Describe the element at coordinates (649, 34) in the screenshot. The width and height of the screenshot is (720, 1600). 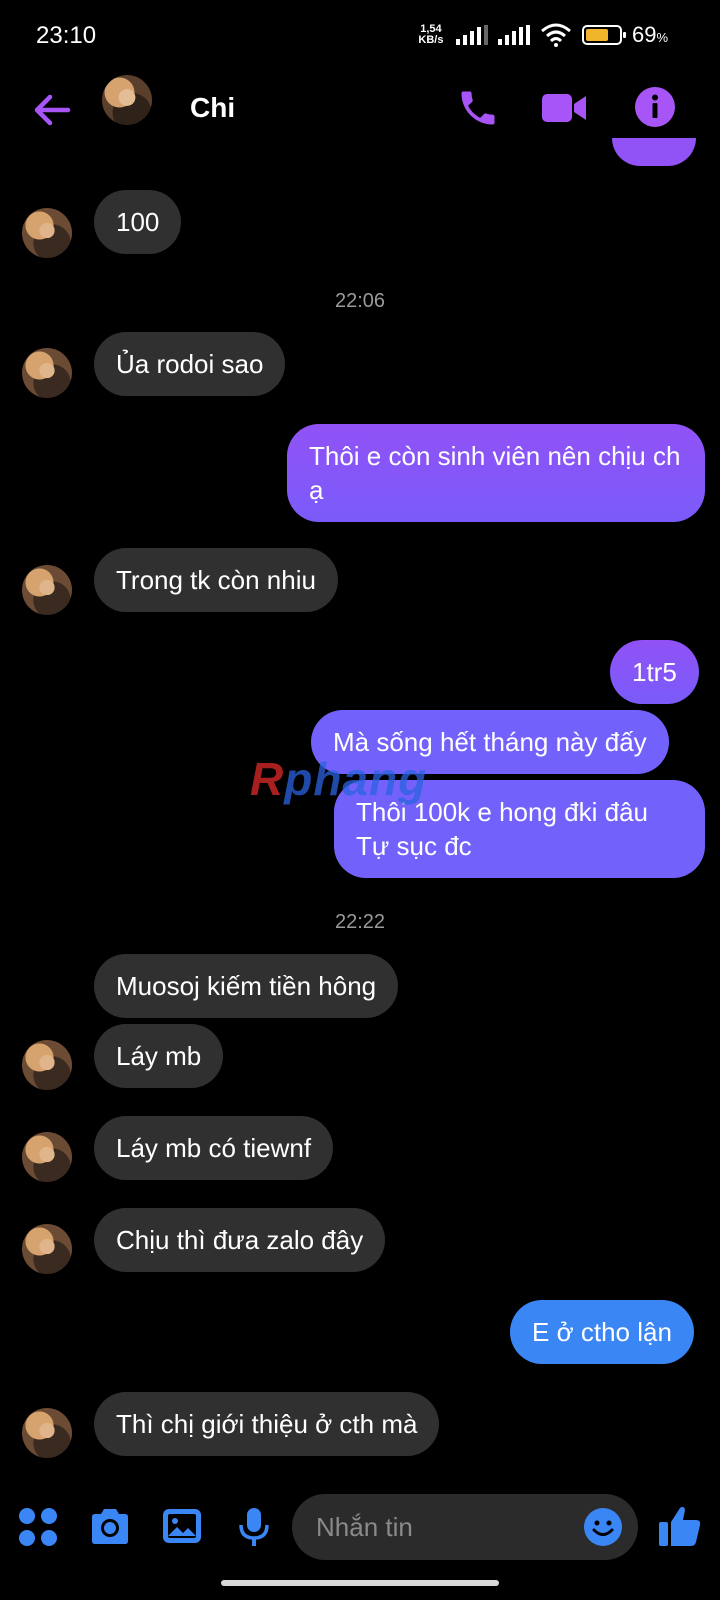
I see `battery-percent: 69%` at that location.